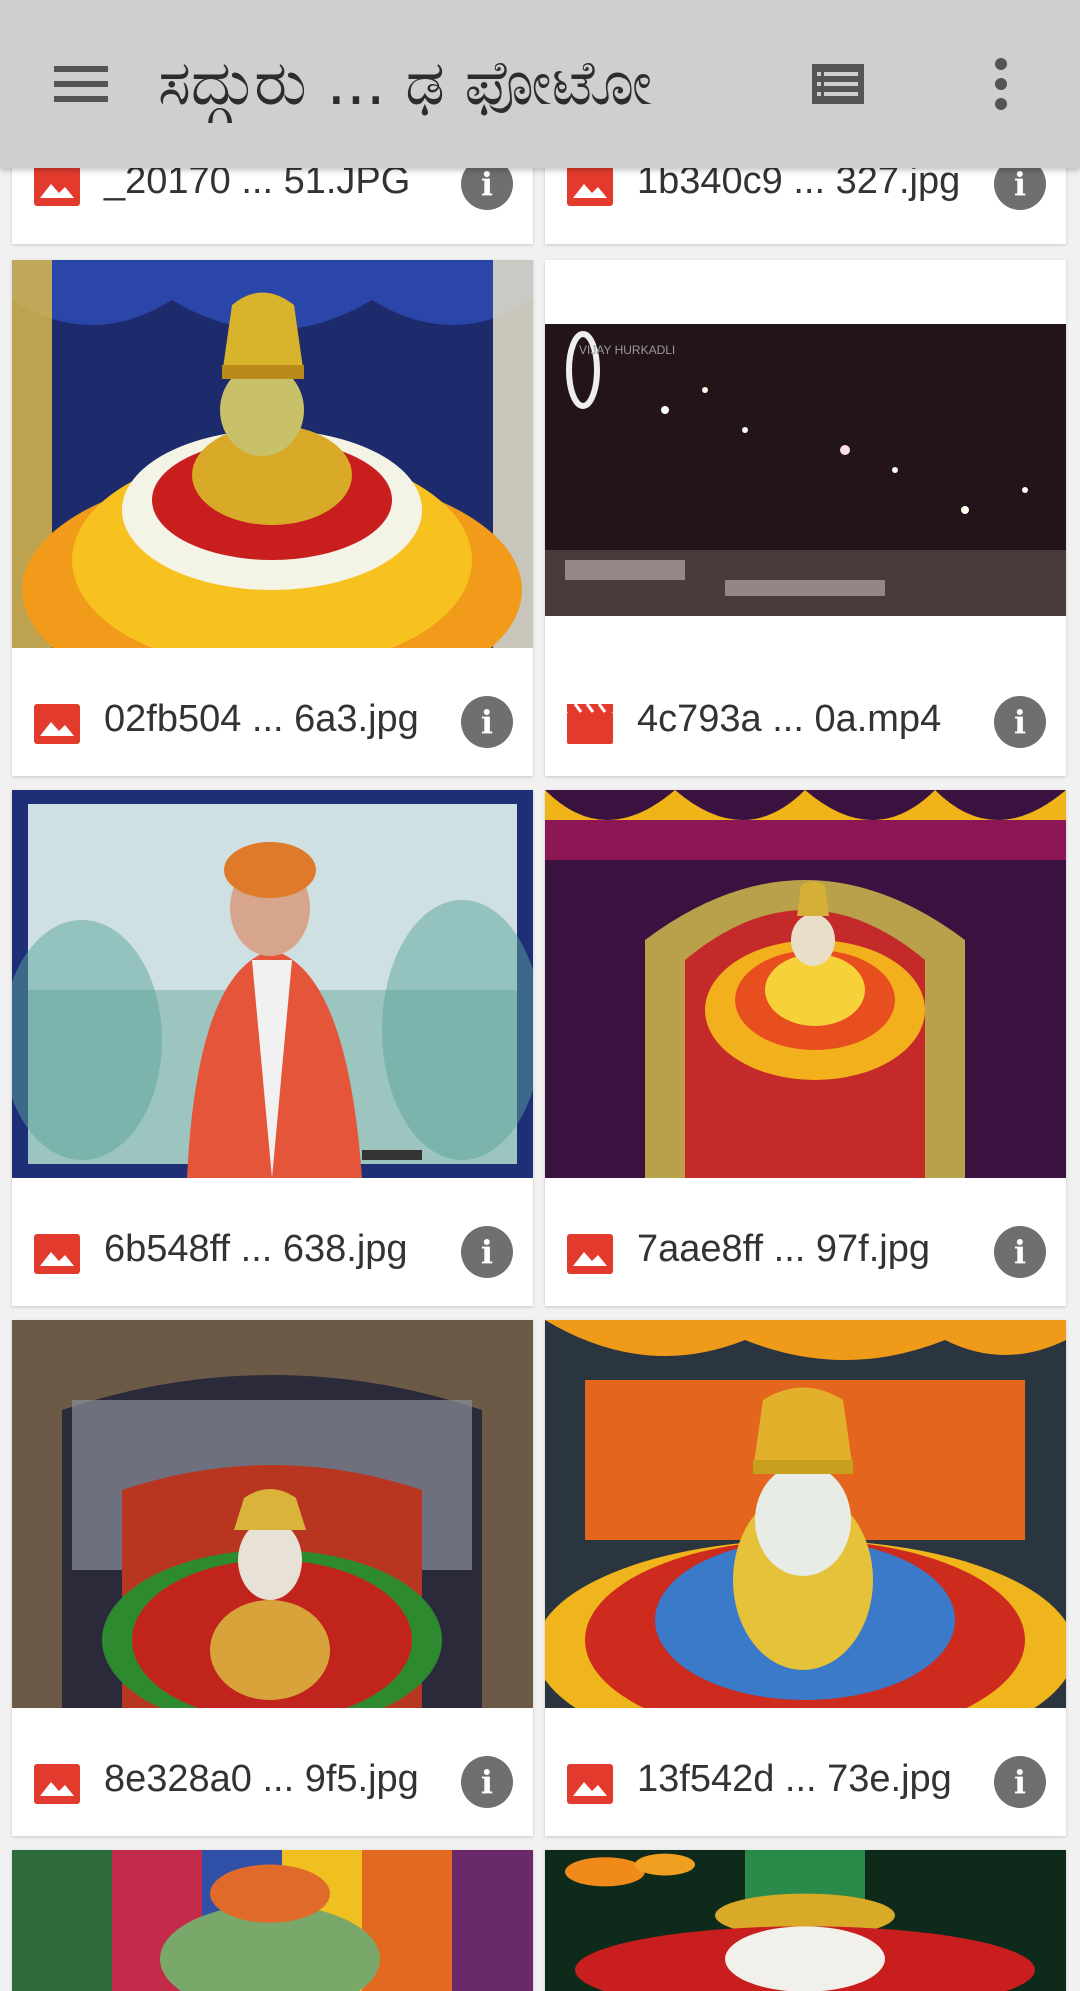  Describe the element at coordinates (838, 84) in the screenshot. I see `list-view-icon` at that location.